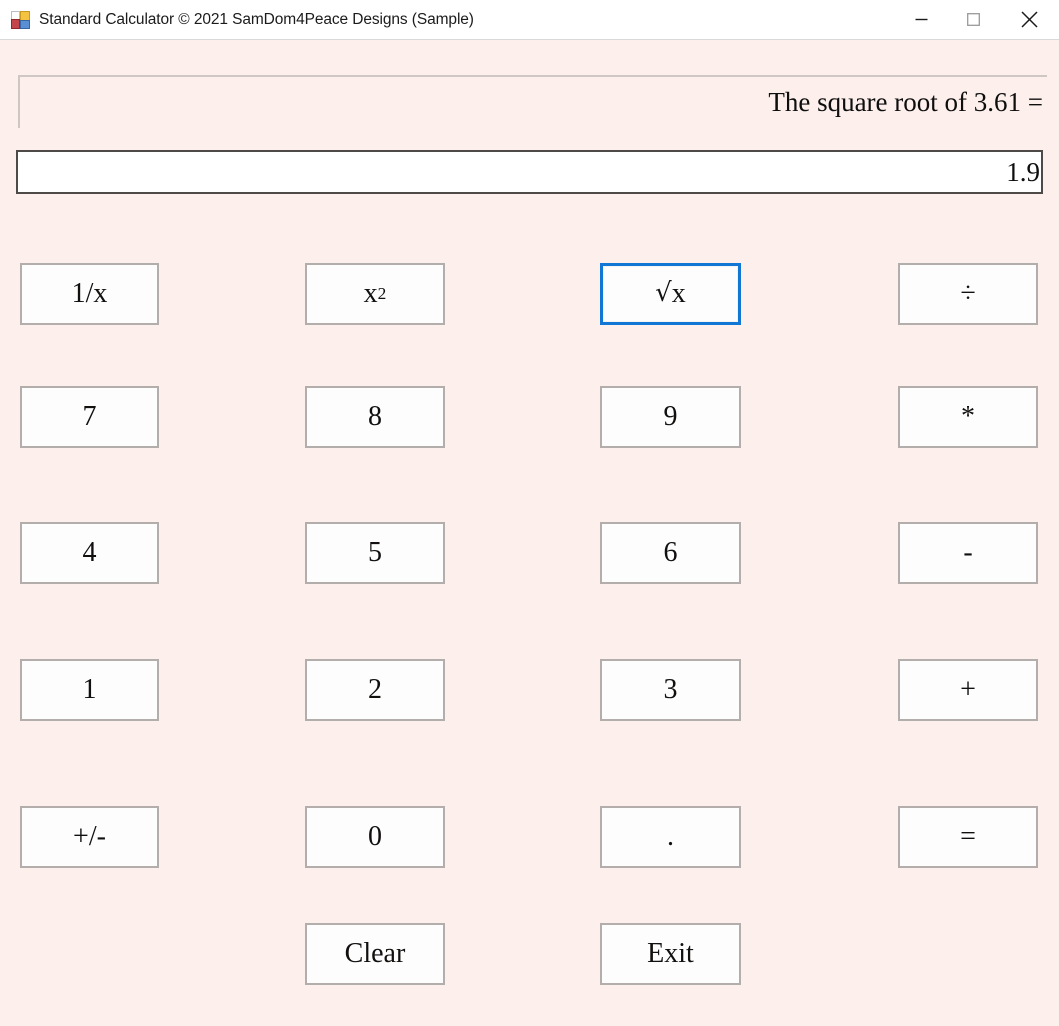 The width and height of the screenshot is (1059, 1026). Describe the element at coordinates (968, 417) in the screenshot. I see `calc-button-multiply: *` at that location.